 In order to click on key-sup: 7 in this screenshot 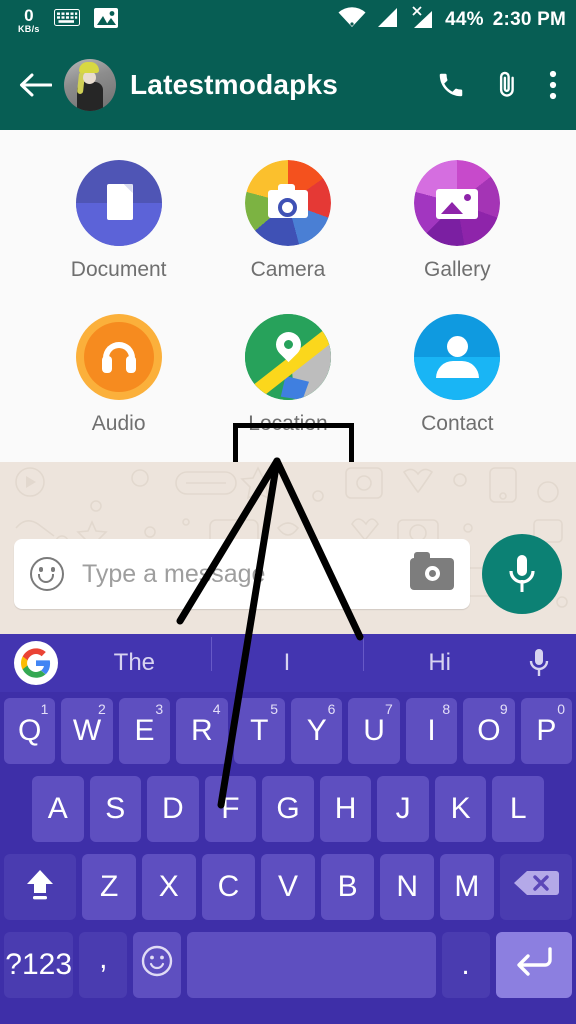, I will do `click(389, 709)`.